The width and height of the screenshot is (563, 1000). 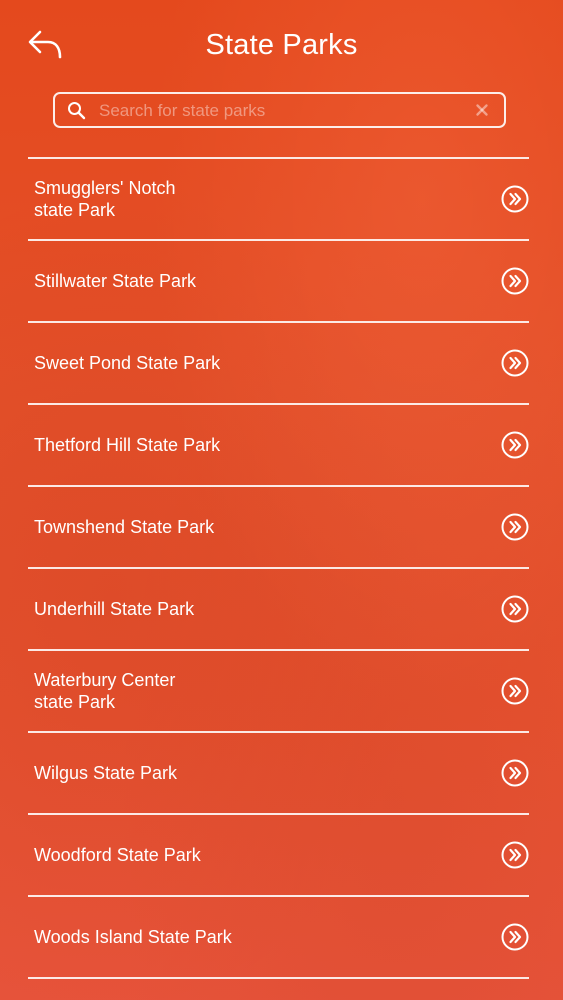 What do you see at coordinates (115, 281) in the screenshot?
I see `park-name: Stillwater State Park` at bounding box center [115, 281].